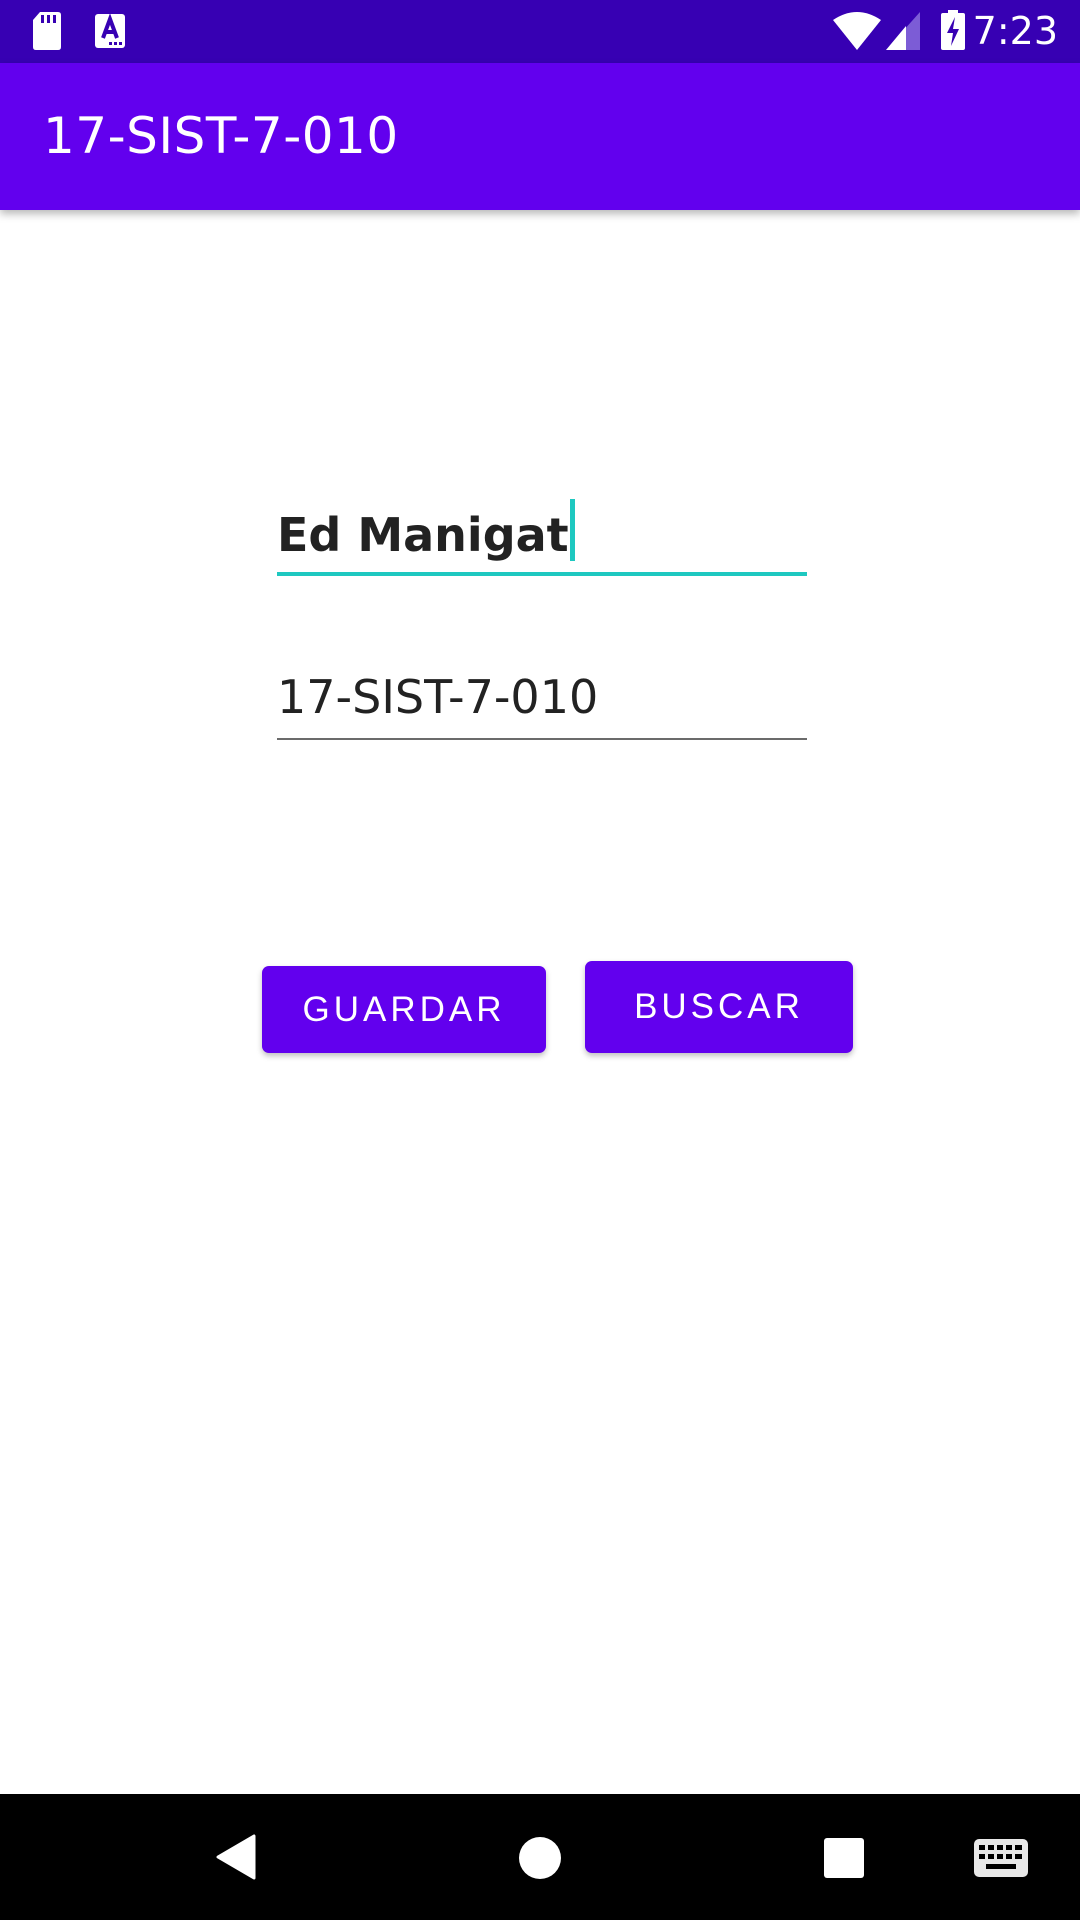 Image resolution: width=1080 pixels, height=1920 pixels. What do you see at coordinates (1015, 31) in the screenshot?
I see `status-time: 7:23` at bounding box center [1015, 31].